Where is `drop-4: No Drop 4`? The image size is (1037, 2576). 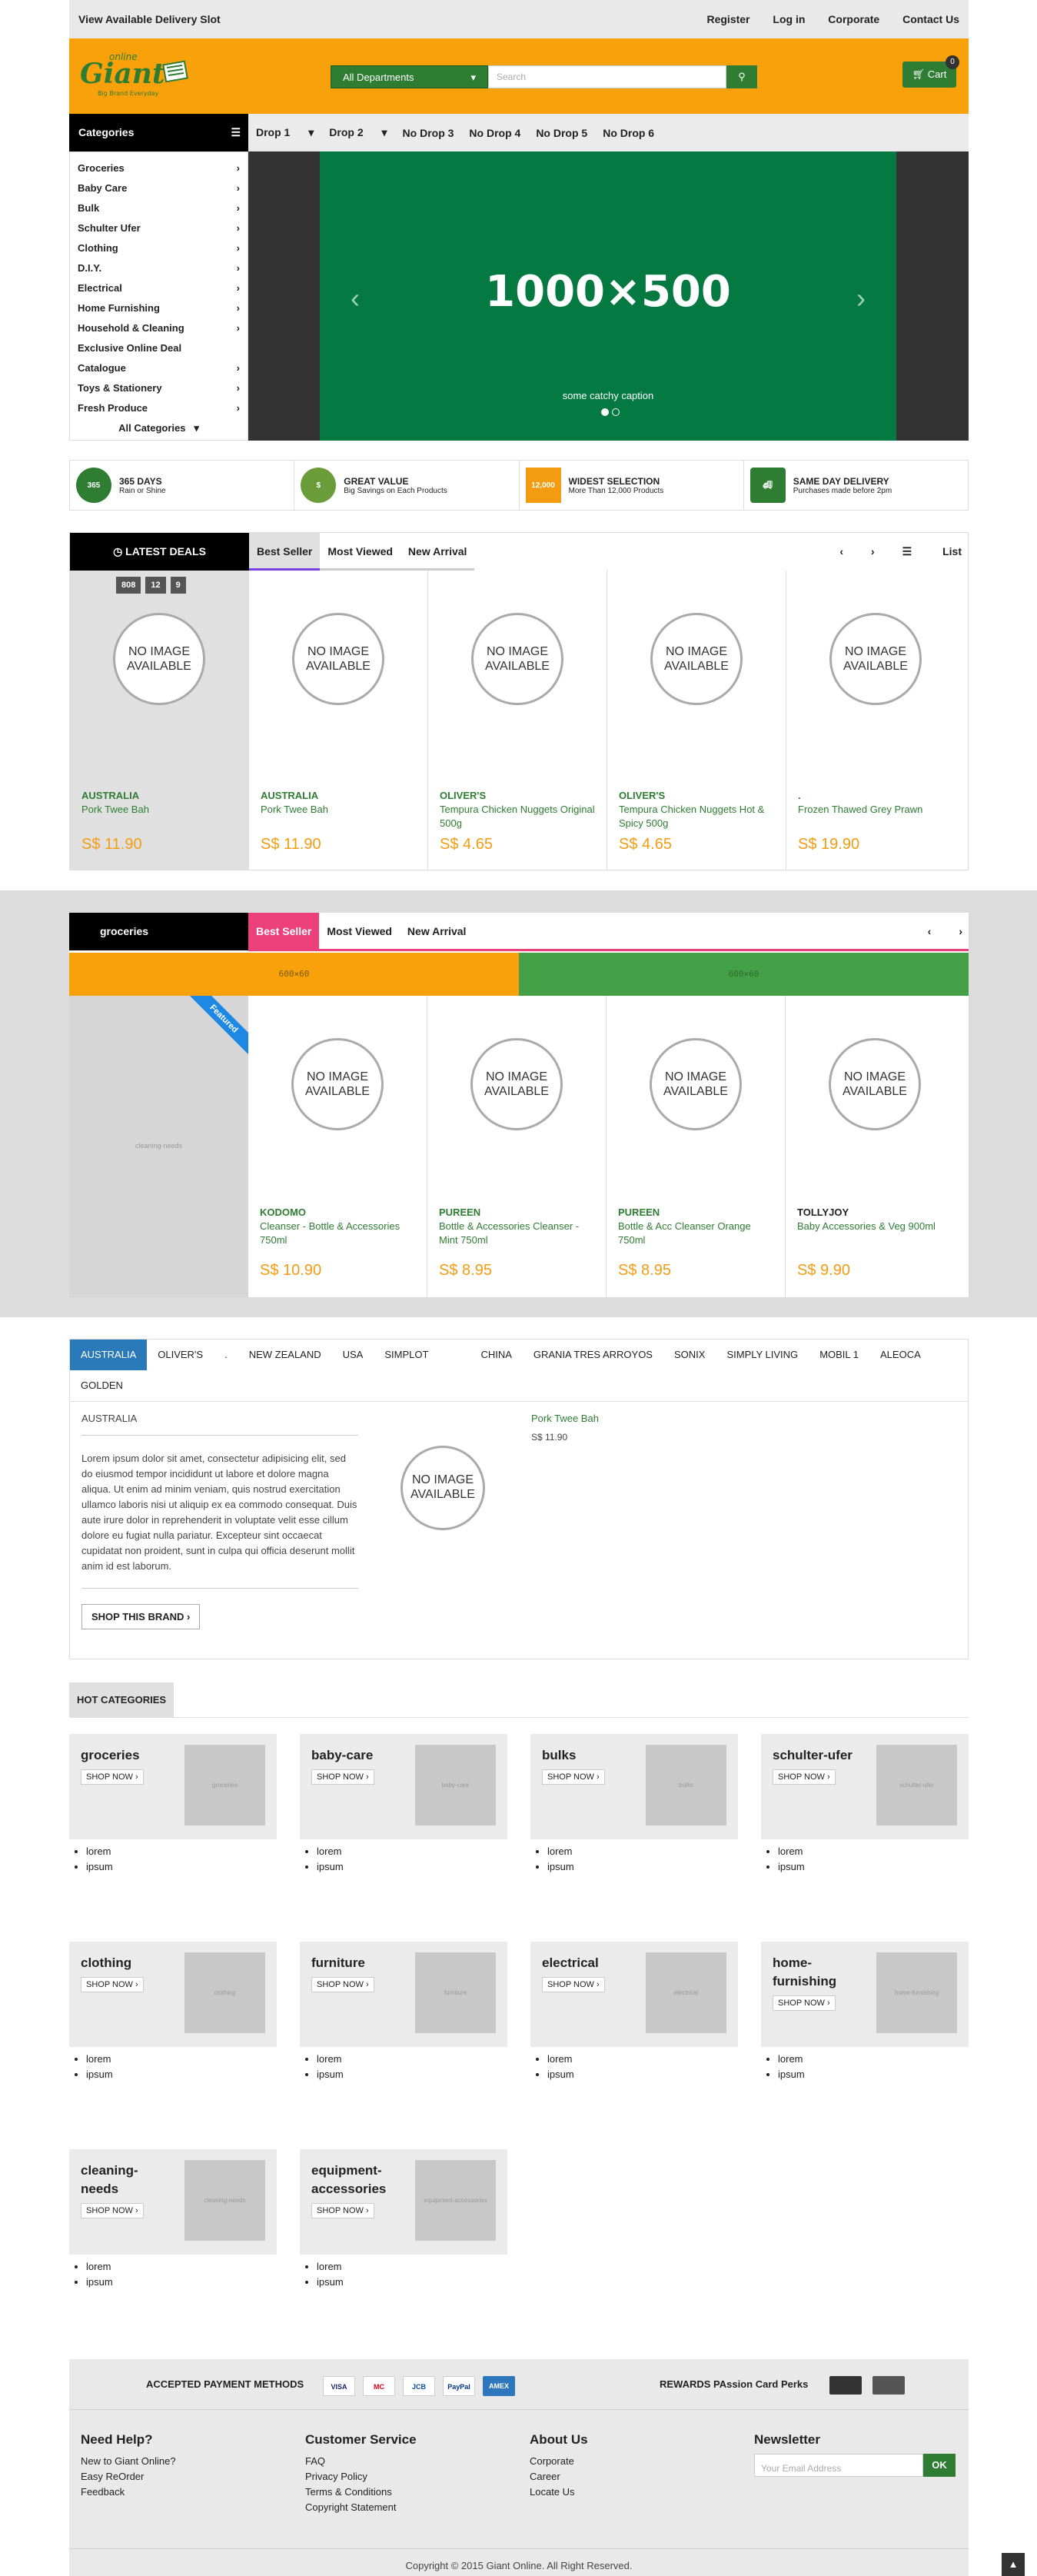 drop-4: No Drop 4 is located at coordinates (494, 133).